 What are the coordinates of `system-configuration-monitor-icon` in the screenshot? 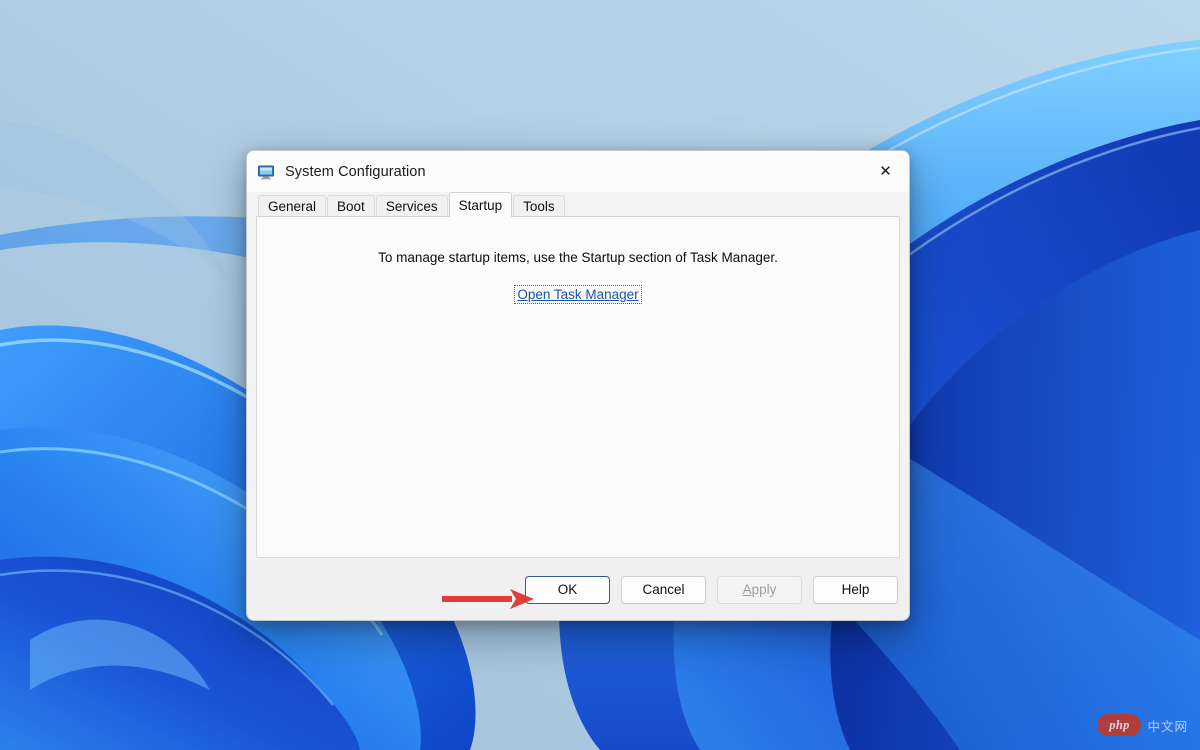 It's located at (266, 172).